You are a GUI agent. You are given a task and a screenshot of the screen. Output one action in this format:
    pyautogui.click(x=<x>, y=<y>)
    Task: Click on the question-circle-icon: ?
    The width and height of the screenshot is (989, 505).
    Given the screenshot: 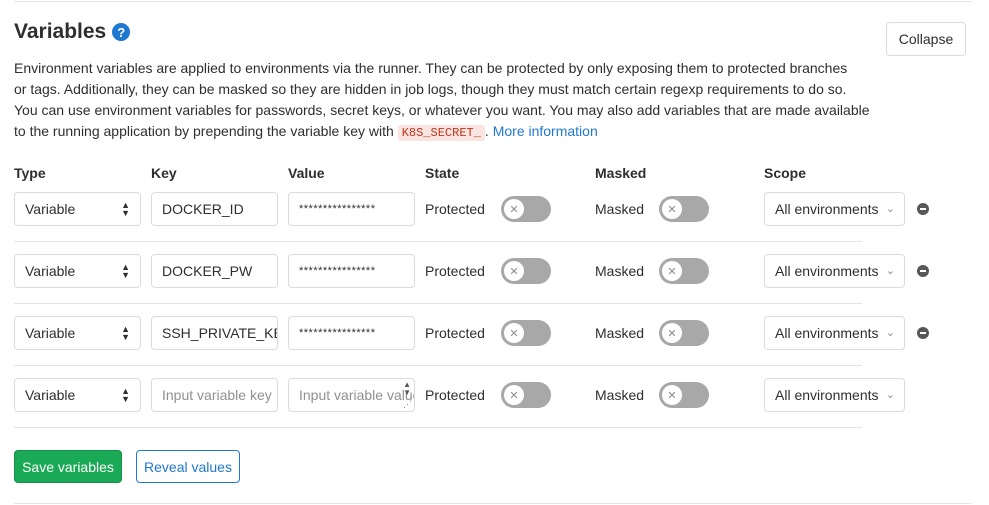 What is the action you would take?
    pyautogui.click(x=121, y=32)
    